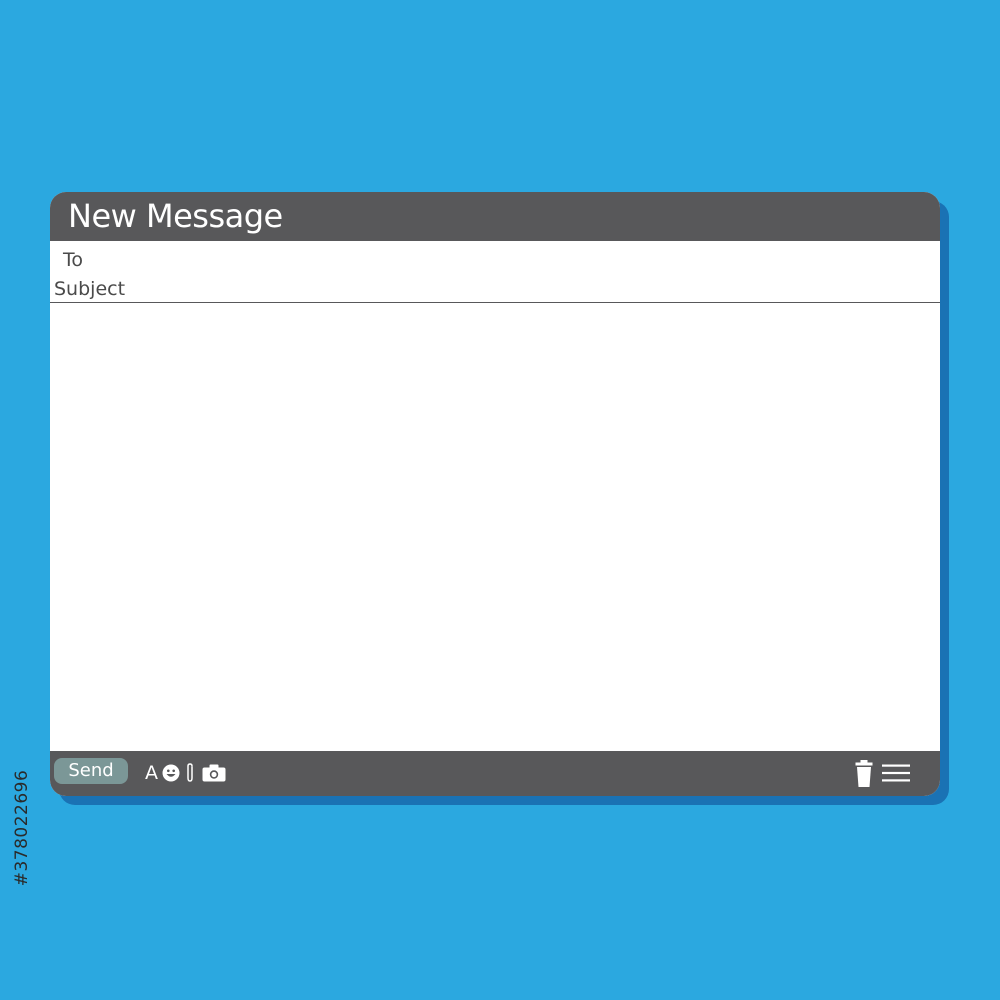  I want to click on send-button: Send, so click(91, 771).